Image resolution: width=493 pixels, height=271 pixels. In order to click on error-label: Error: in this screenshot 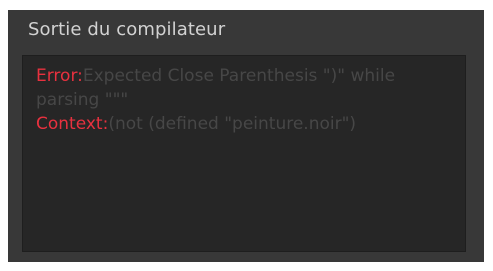, I will do `click(59, 76)`.